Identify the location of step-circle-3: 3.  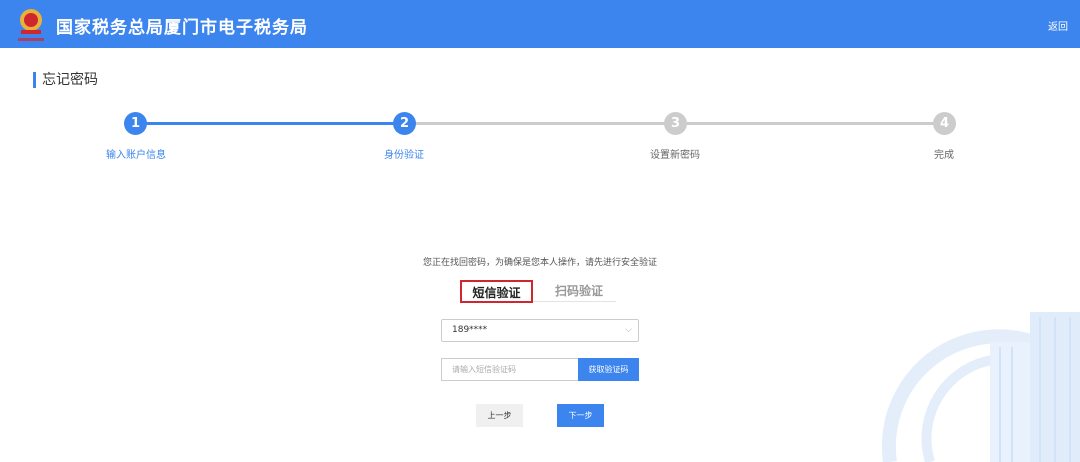
(675, 123).